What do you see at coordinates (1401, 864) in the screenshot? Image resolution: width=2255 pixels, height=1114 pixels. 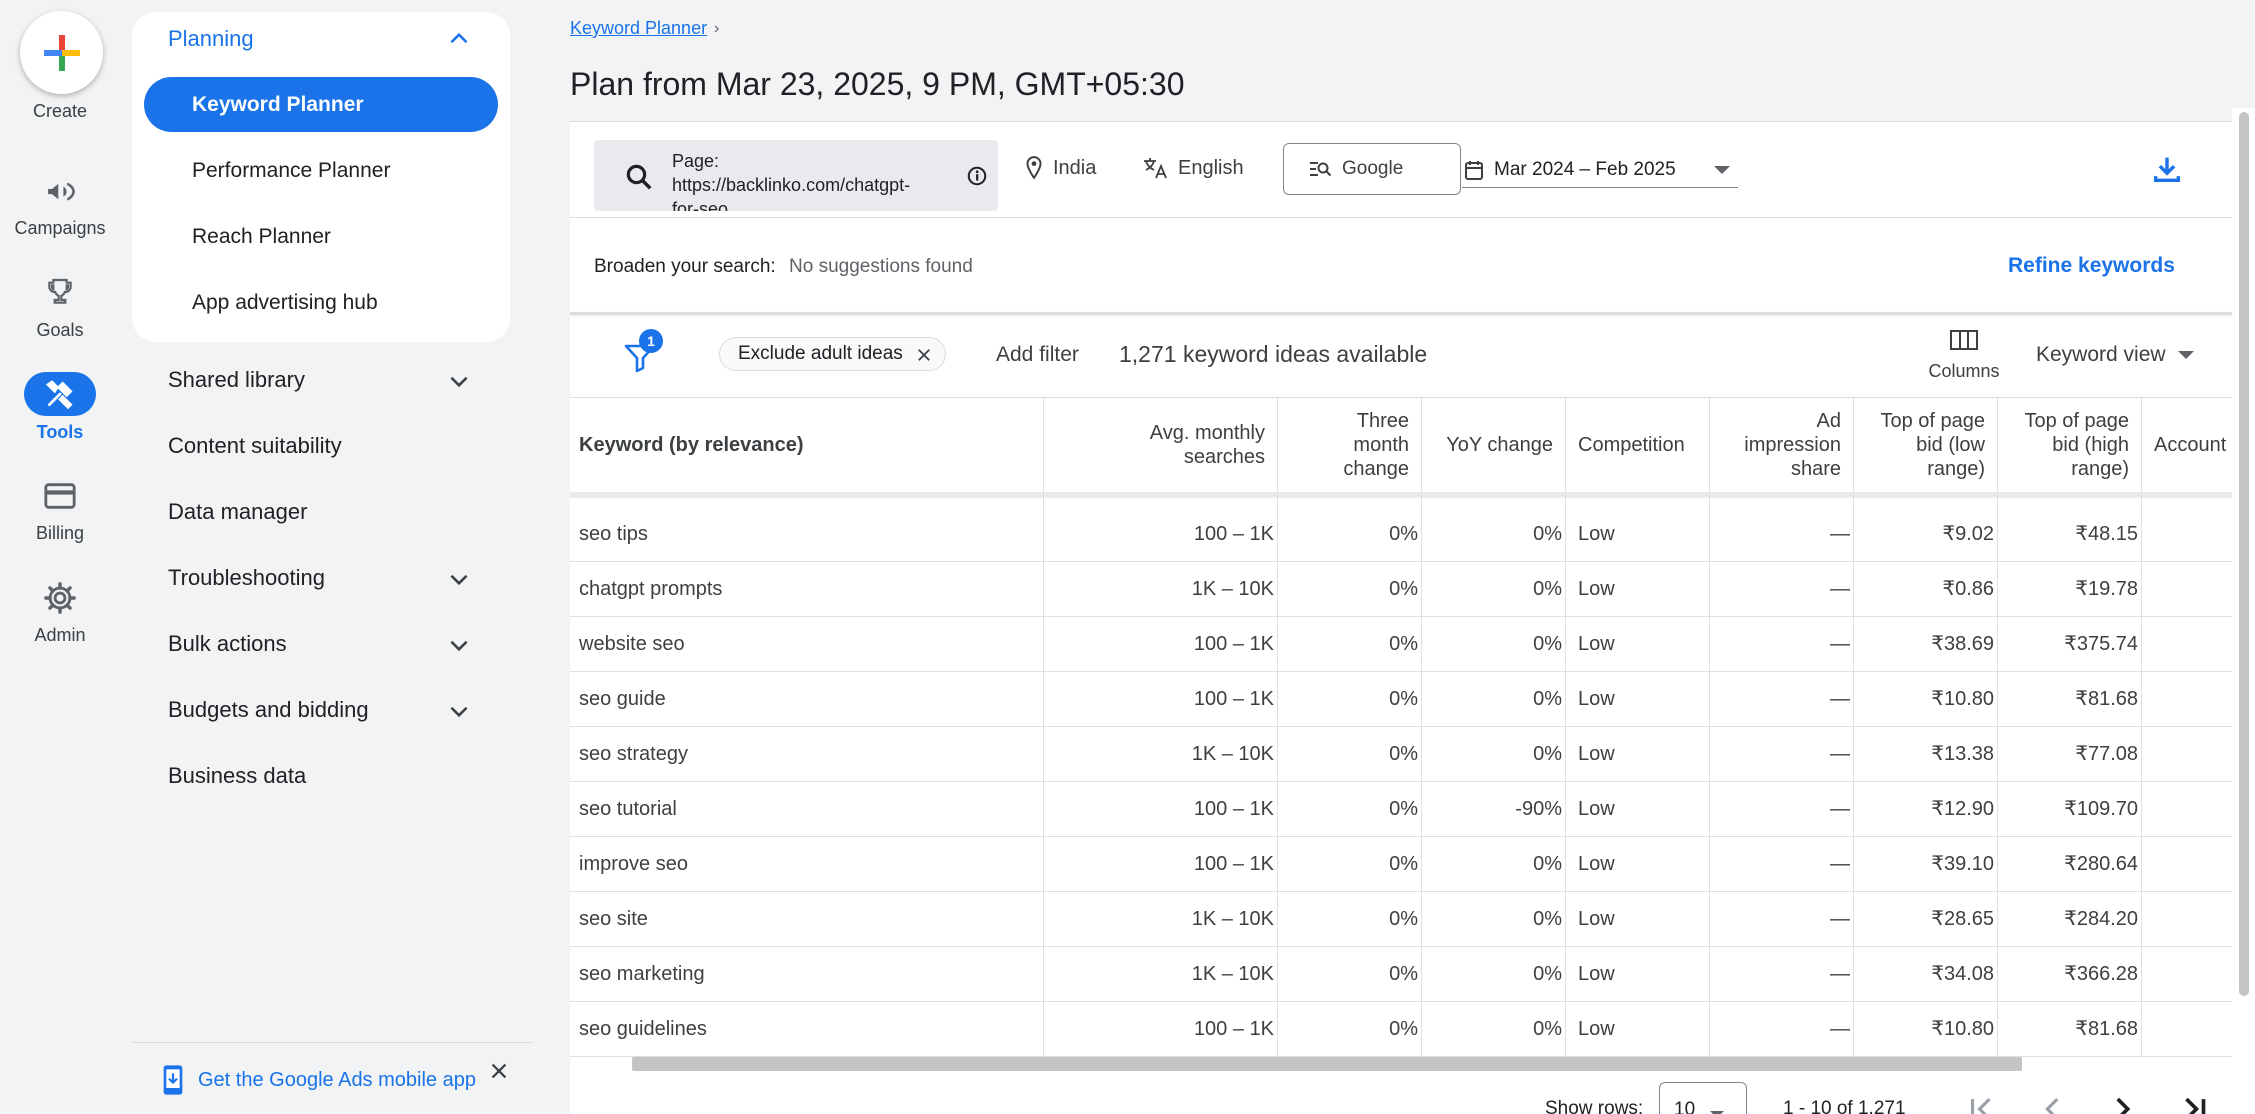 I see `table-row: improve seo 100 – 1K 0% 0% Low — ₹39.10 ₹280.64` at bounding box center [1401, 864].